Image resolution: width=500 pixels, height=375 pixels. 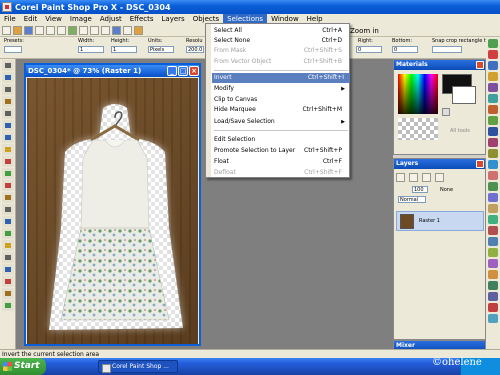 I want to click on menu-item-from-vector-object: From Vector Object Ctrl+Shift+B, so click(x=281, y=62).